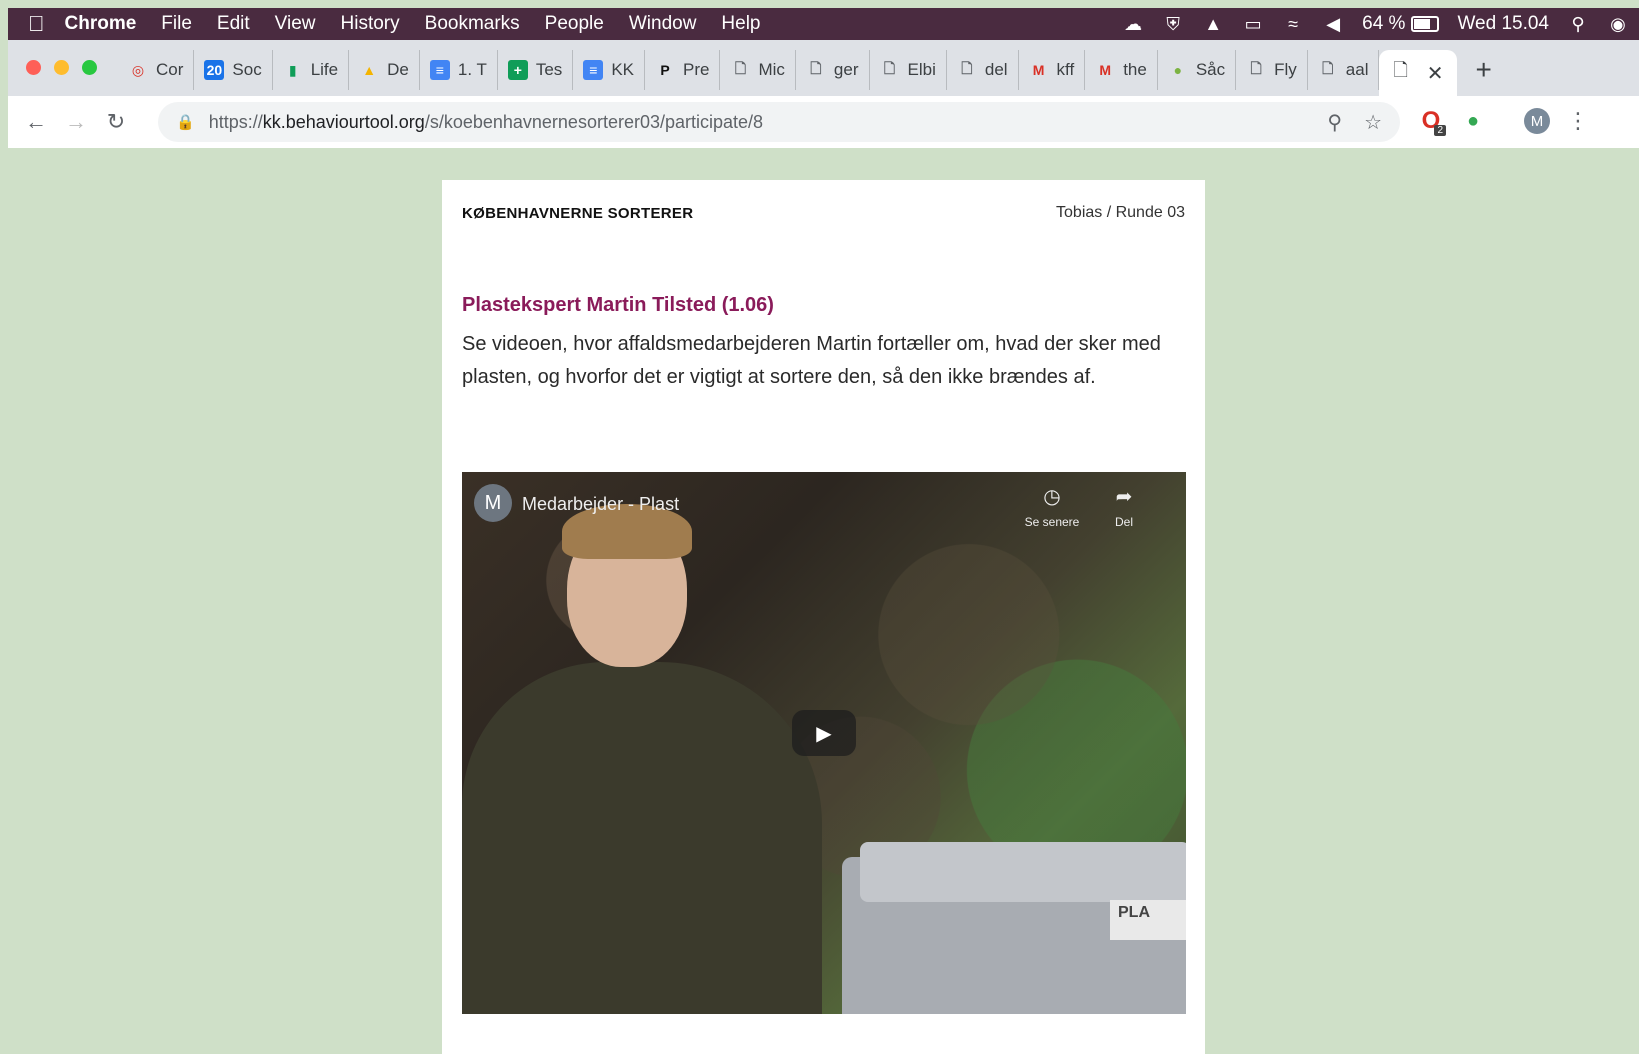 Image resolution: width=1639 pixels, height=1054 pixels. What do you see at coordinates (61, 67) in the screenshot?
I see `minimize-window-button` at bounding box center [61, 67].